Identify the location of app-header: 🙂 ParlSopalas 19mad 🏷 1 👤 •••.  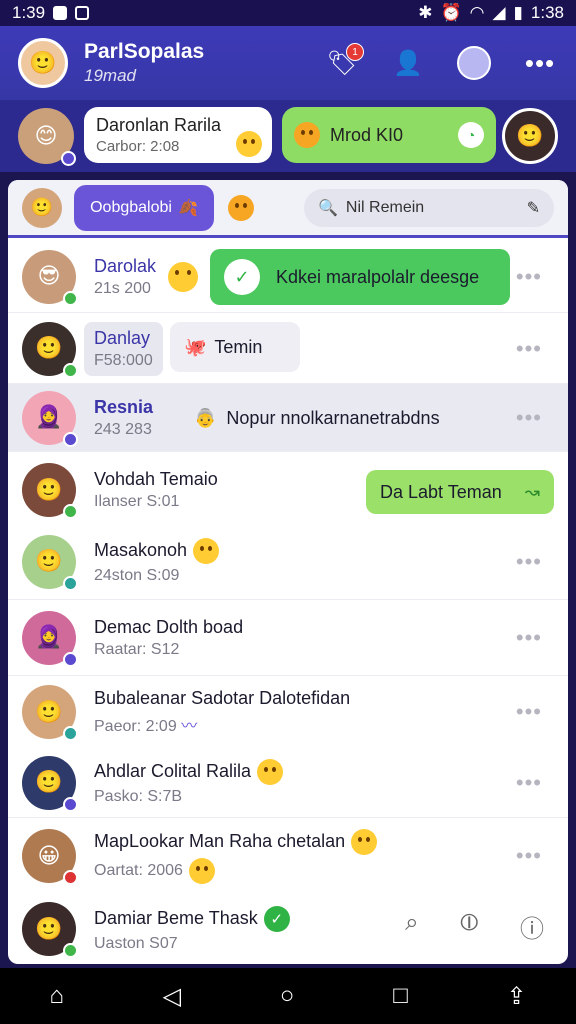
(288, 63).